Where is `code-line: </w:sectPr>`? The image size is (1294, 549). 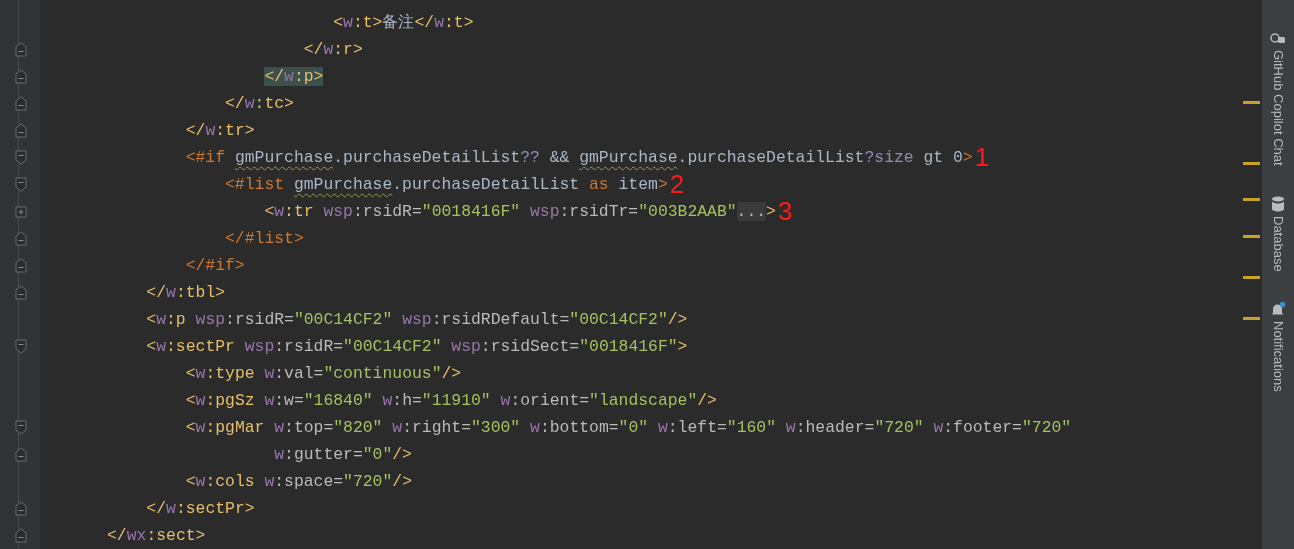
code-line: </w:sectPr> is located at coordinates (200, 509).